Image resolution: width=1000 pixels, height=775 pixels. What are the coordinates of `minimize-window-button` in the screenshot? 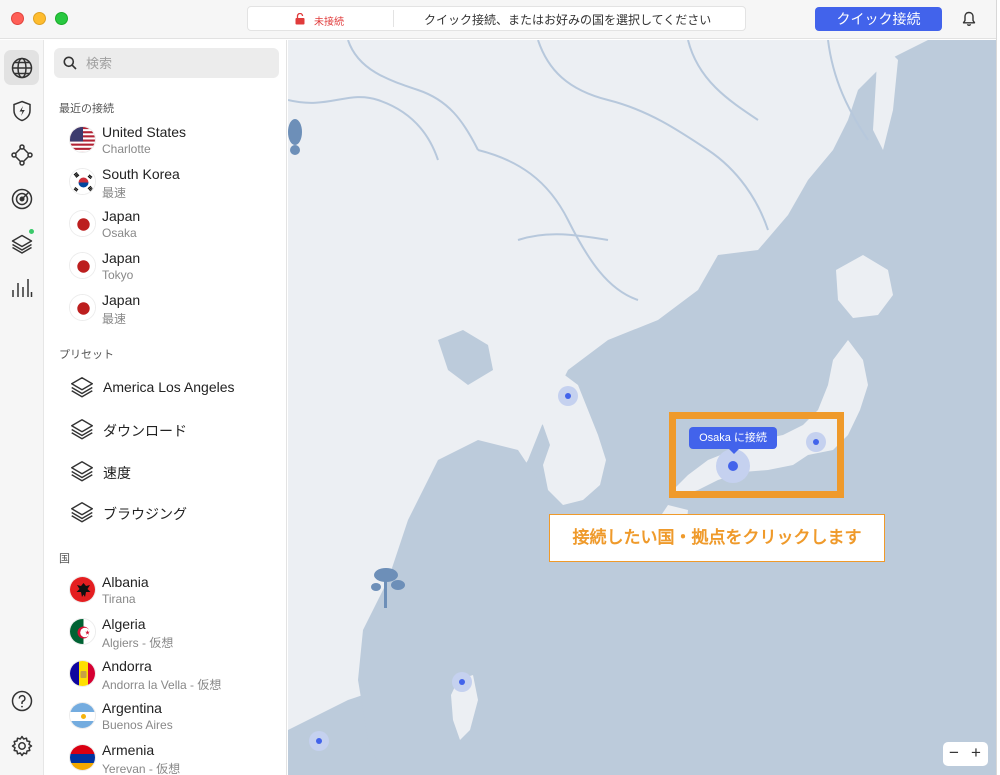 It's located at (39, 18).